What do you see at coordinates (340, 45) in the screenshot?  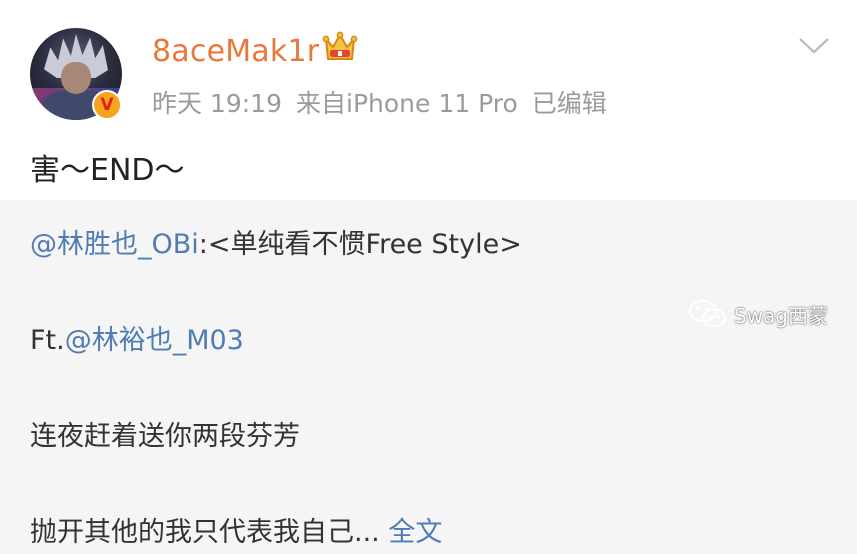 I see `crown-icon` at bounding box center [340, 45].